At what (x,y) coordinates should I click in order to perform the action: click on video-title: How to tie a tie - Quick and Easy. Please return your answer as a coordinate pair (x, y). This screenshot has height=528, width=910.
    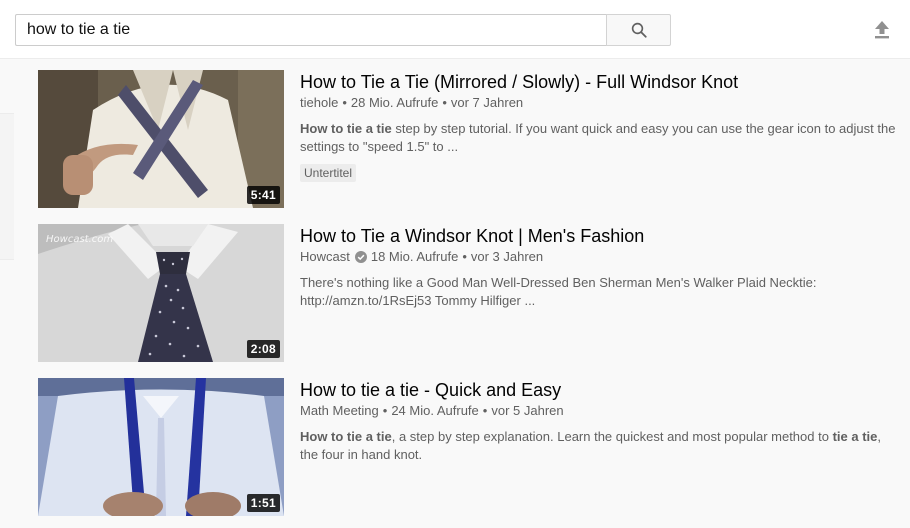
    Looking at the image, I should click on (600, 390).